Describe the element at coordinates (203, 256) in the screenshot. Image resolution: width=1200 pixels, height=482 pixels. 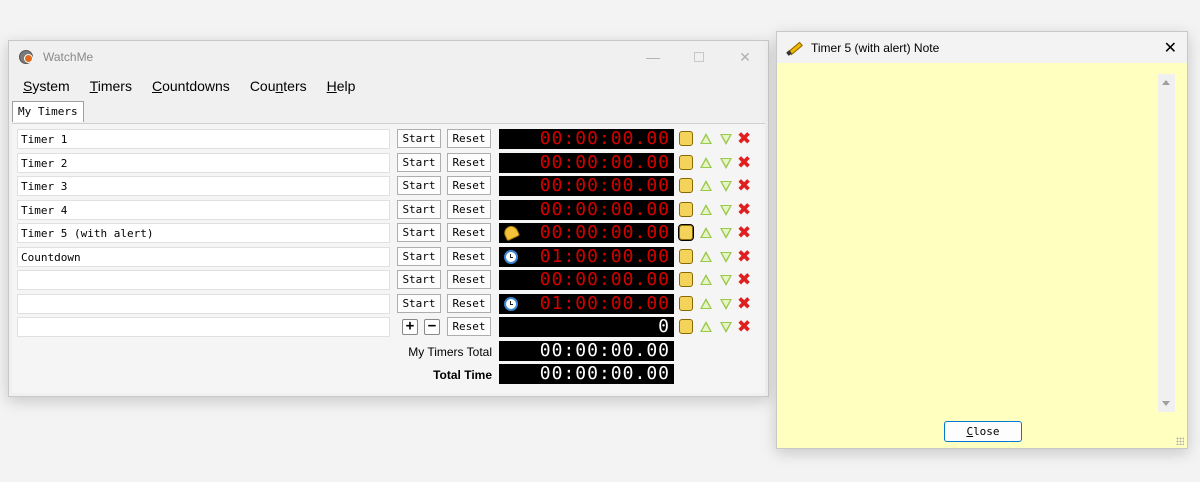
I see `timer-name-input: Countdown` at that location.